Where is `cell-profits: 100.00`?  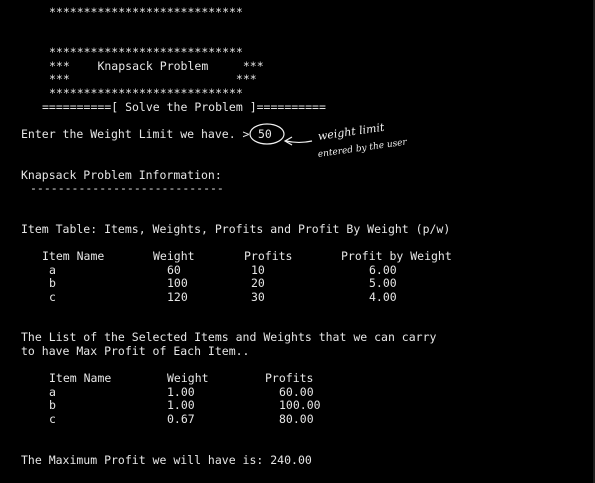 cell-profits: 100.00 is located at coordinates (300, 405).